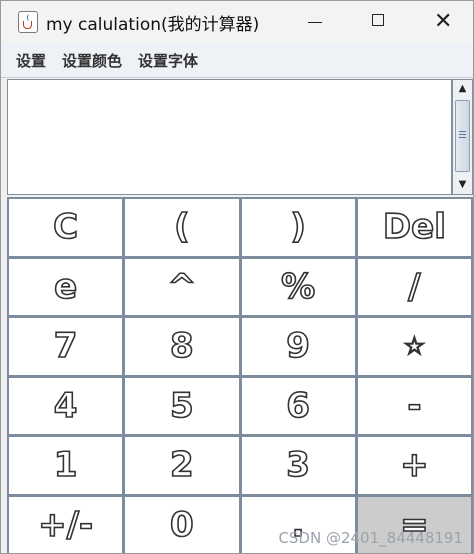 Image resolution: width=474 pixels, height=554 pixels. I want to click on digit-6-button: 6, so click(298, 405).